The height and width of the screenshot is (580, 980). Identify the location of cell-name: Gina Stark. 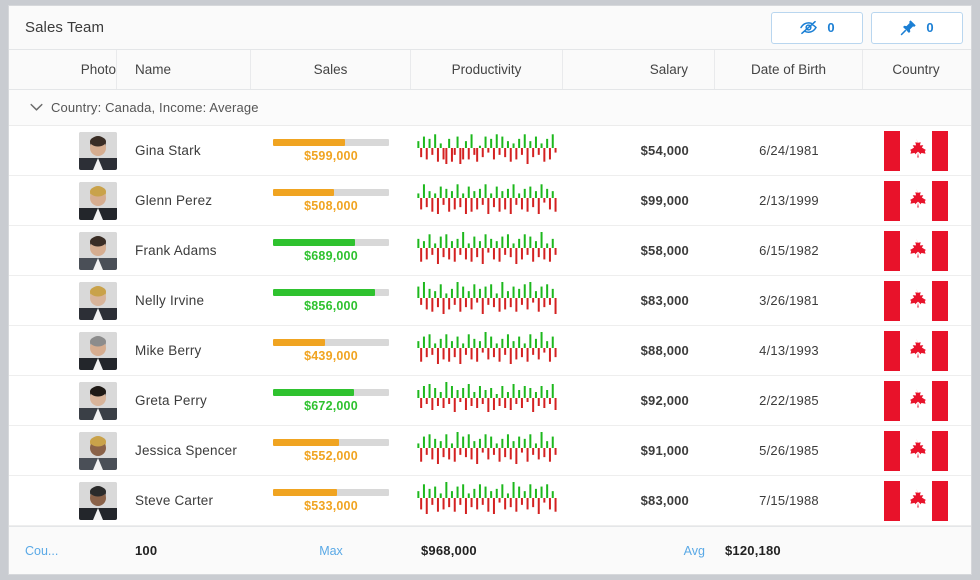
(184, 150).